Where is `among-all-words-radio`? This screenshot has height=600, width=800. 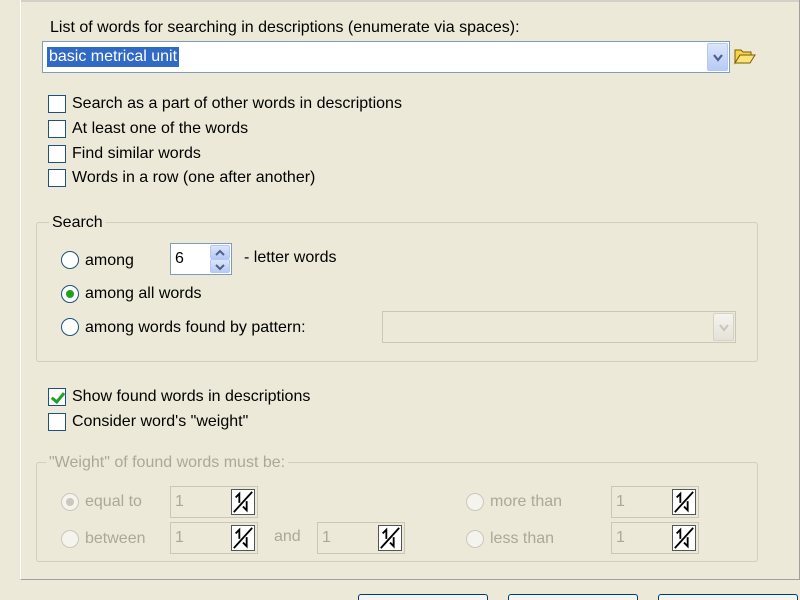 among-all-words-radio is located at coordinates (70, 294).